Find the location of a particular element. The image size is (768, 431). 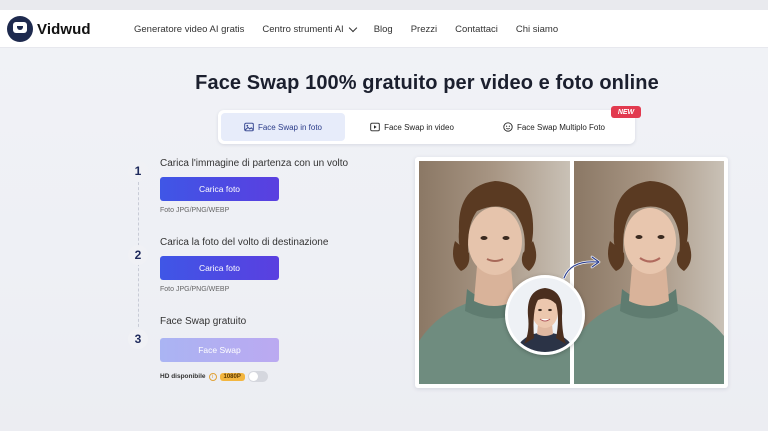

tab-face-swap-video: Face Swap in video is located at coordinates (412, 127).